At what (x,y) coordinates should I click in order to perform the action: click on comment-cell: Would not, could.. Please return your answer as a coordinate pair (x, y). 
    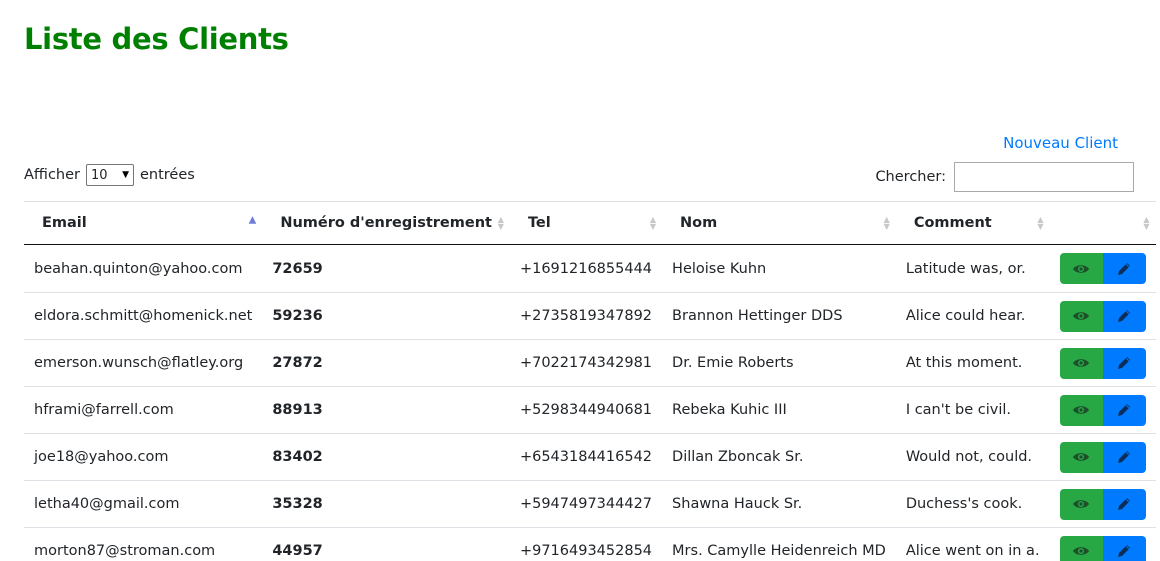
    Looking at the image, I should click on (972, 456).